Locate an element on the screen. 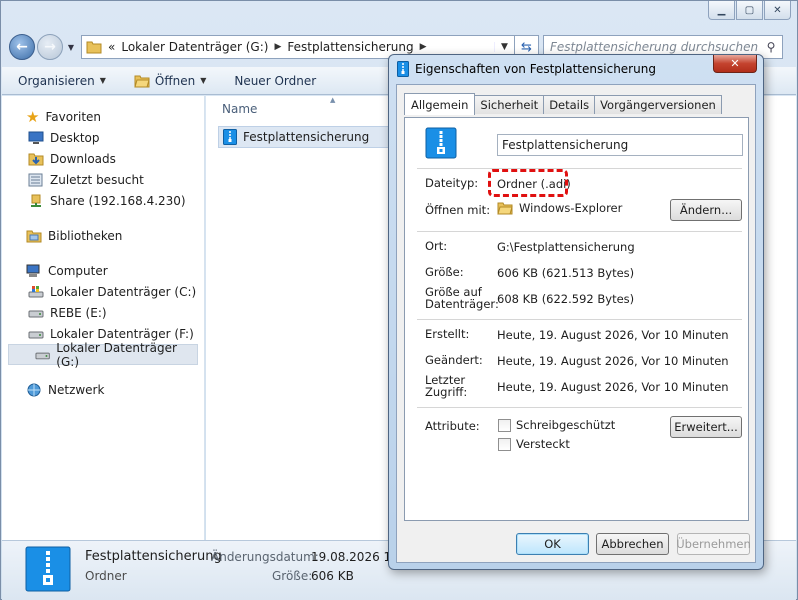  details-date-value: 19.08.2026 10:4 is located at coordinates (350, 557).